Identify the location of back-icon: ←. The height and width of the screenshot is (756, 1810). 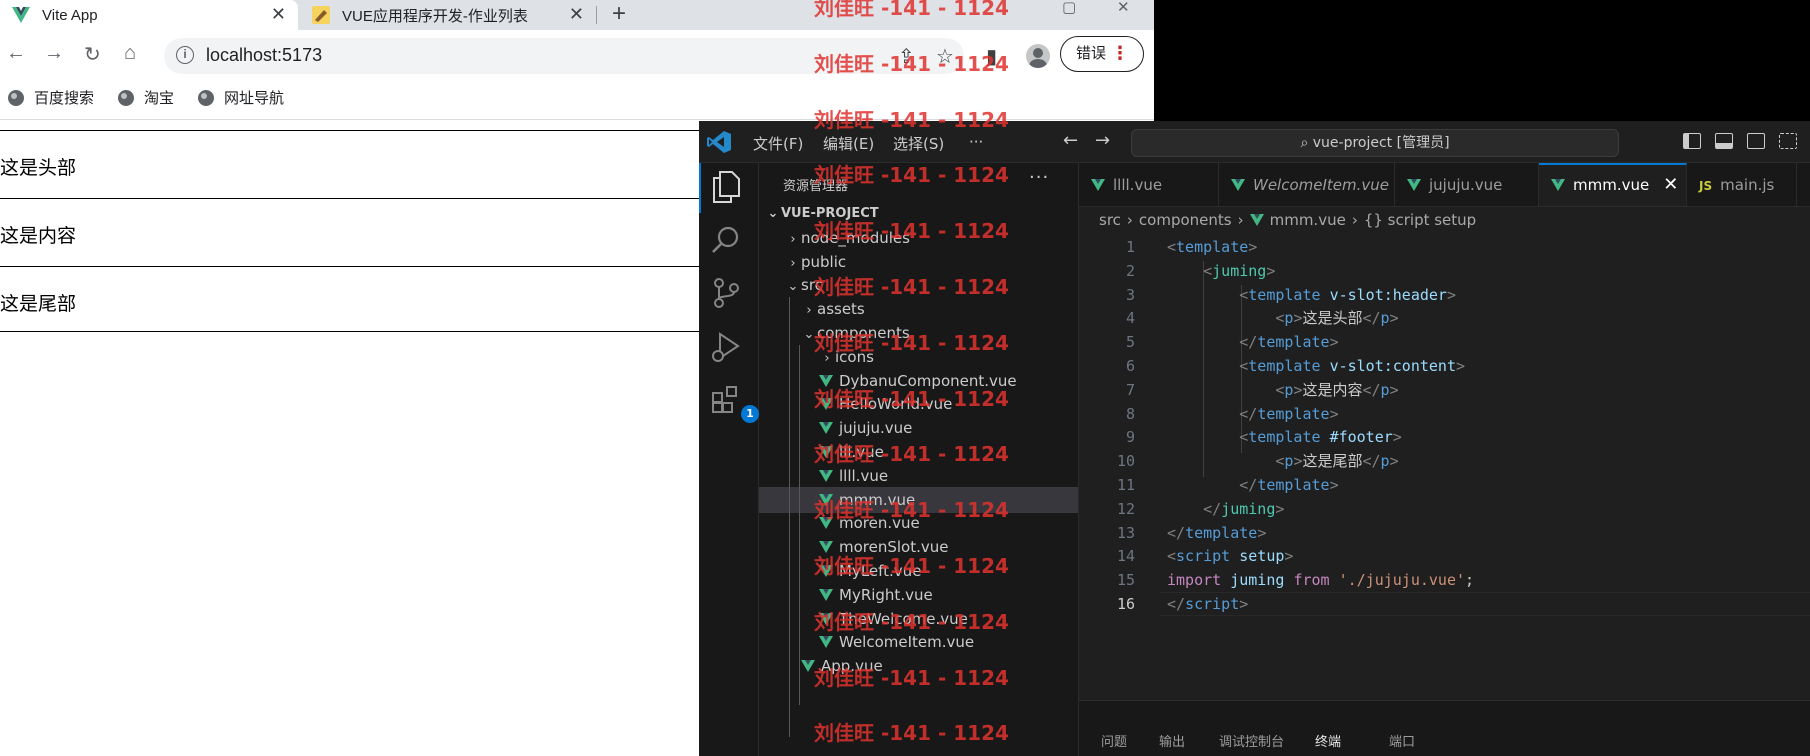
(16, 53).